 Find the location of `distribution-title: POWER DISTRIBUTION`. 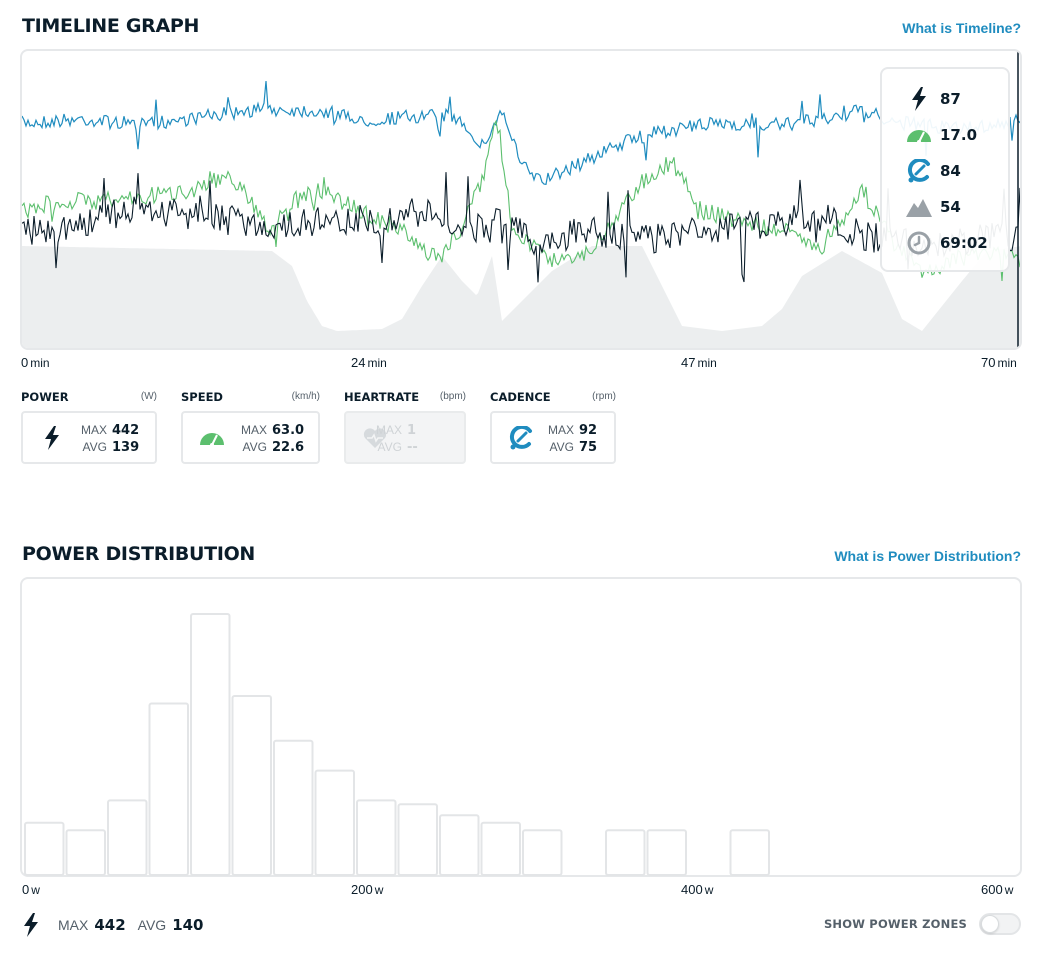

distribution-title: POWER DISTRIBUTION is located at coordinates (139, 554).